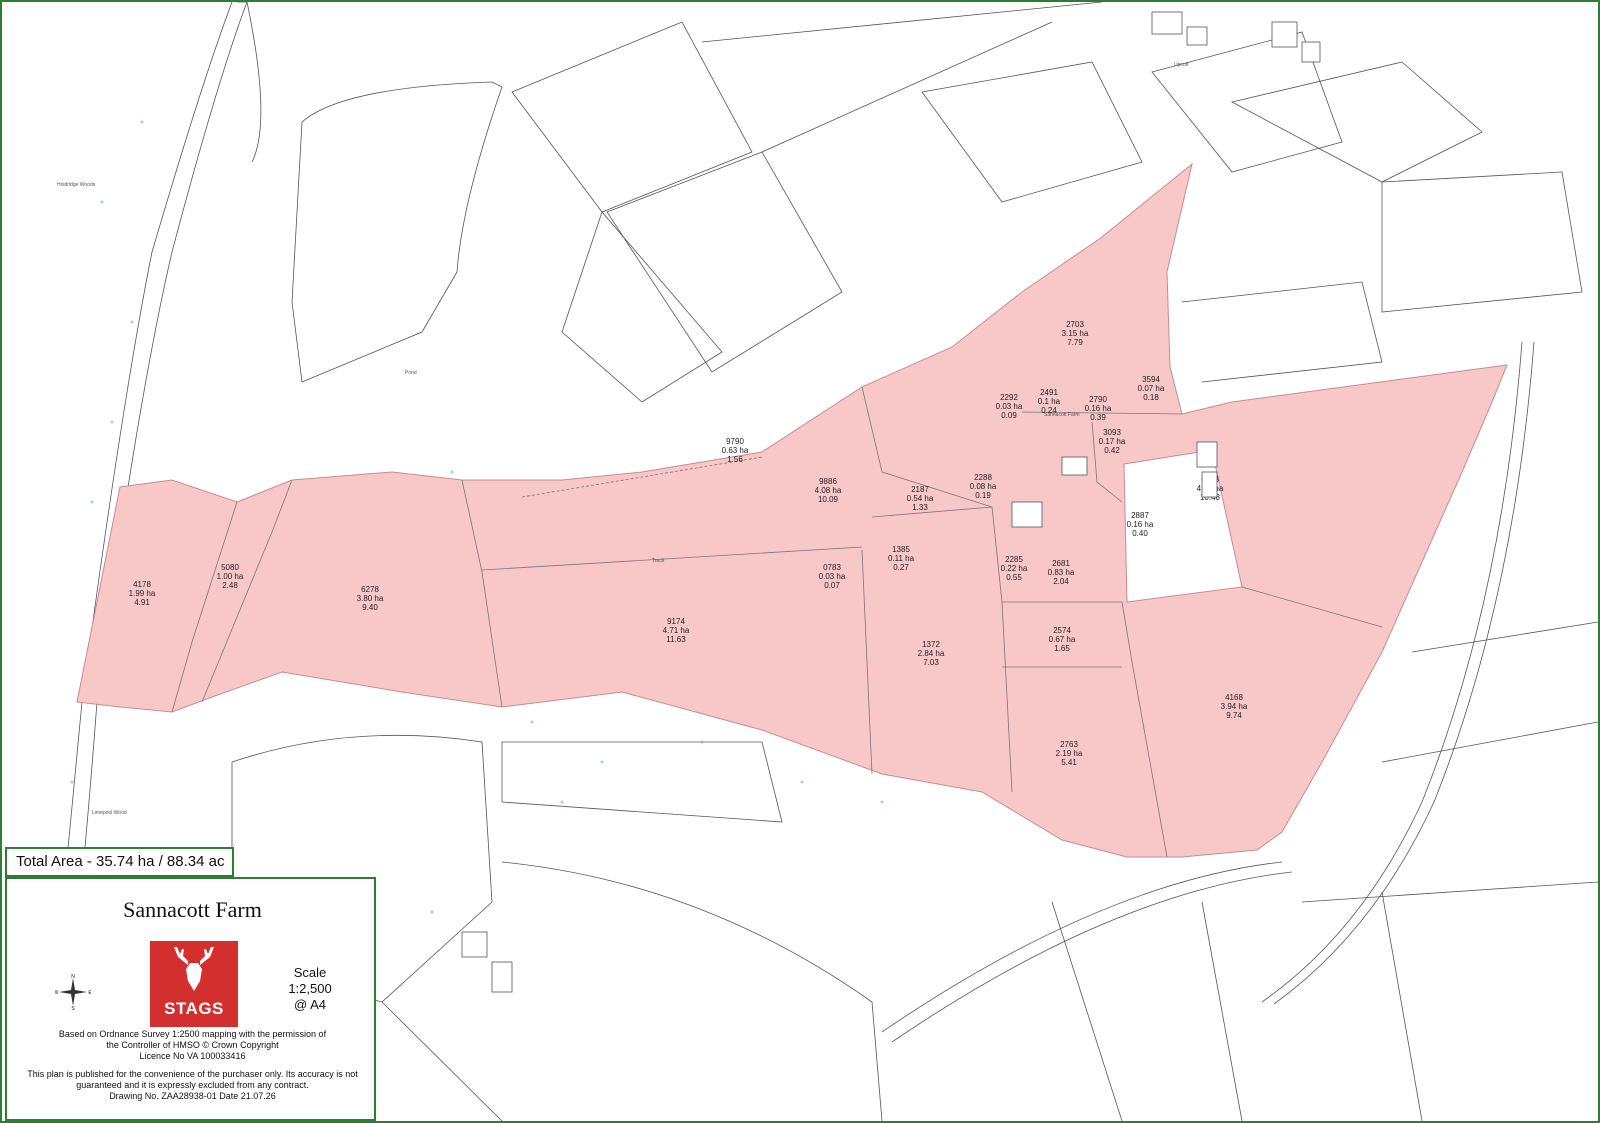  Describe the element at coordinates (142, 593) in the screenshot. I see `parcel-ha: 1.99 ha` at that location.